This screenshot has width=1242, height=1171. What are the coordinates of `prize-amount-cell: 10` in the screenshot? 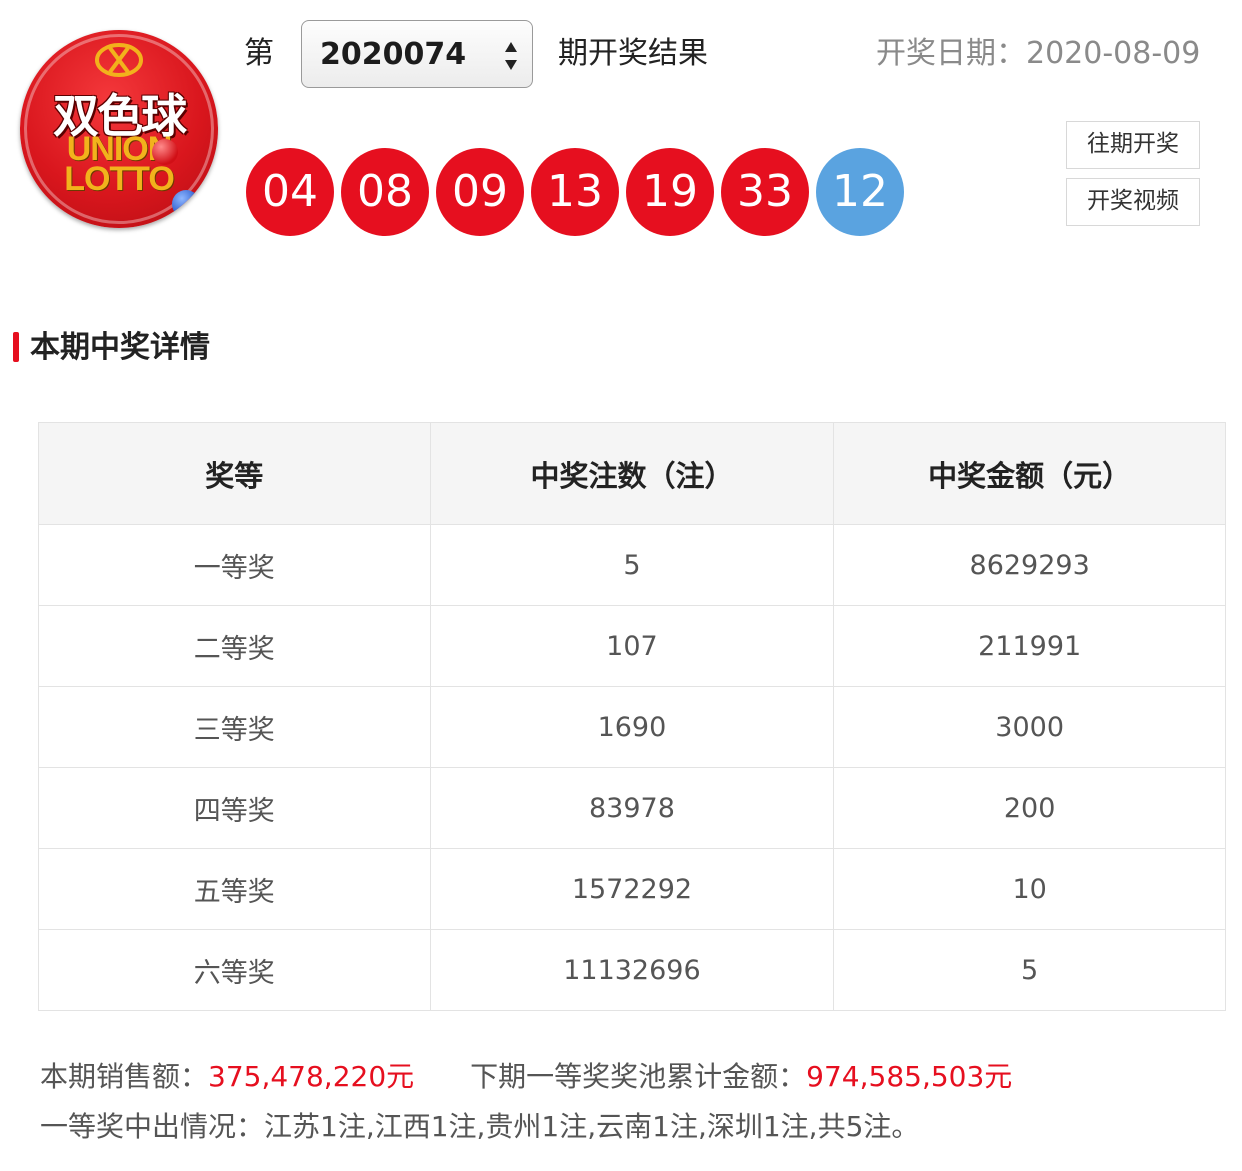 It's located at (1029, 889).